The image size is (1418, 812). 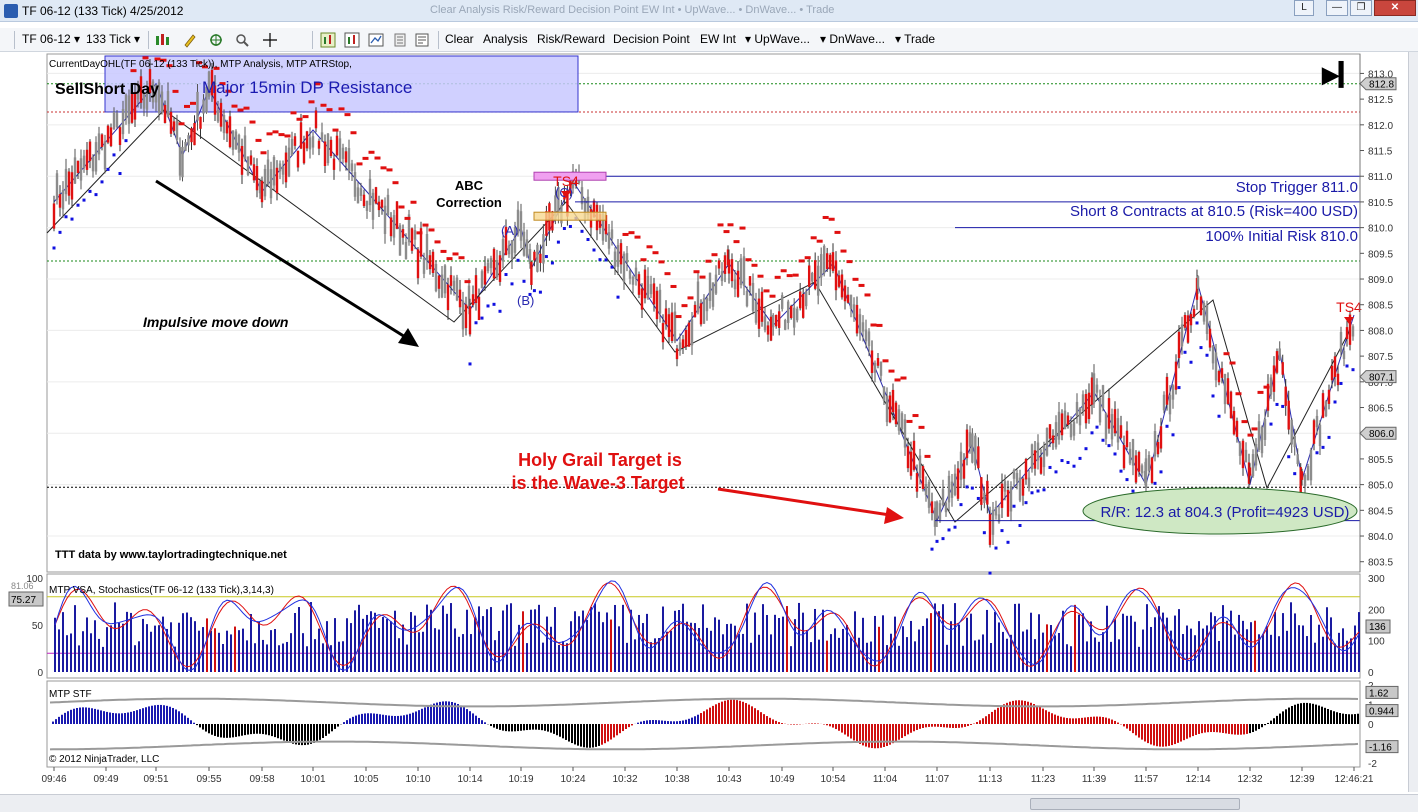 I want to click on time-tick-label: 10:14, so click(x=469, y=779).